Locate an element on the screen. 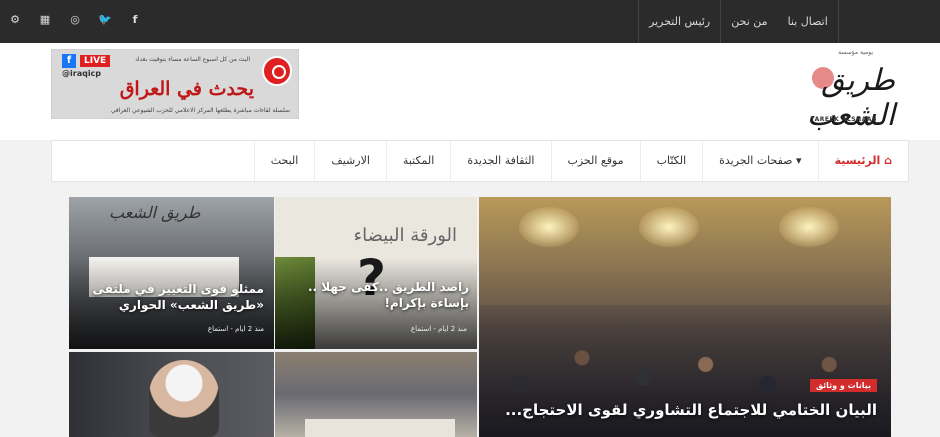 The height and width of the screenshot is (437, 940). logo-english: TAREEK ALSHAAB is located at coordinates (843, 119).